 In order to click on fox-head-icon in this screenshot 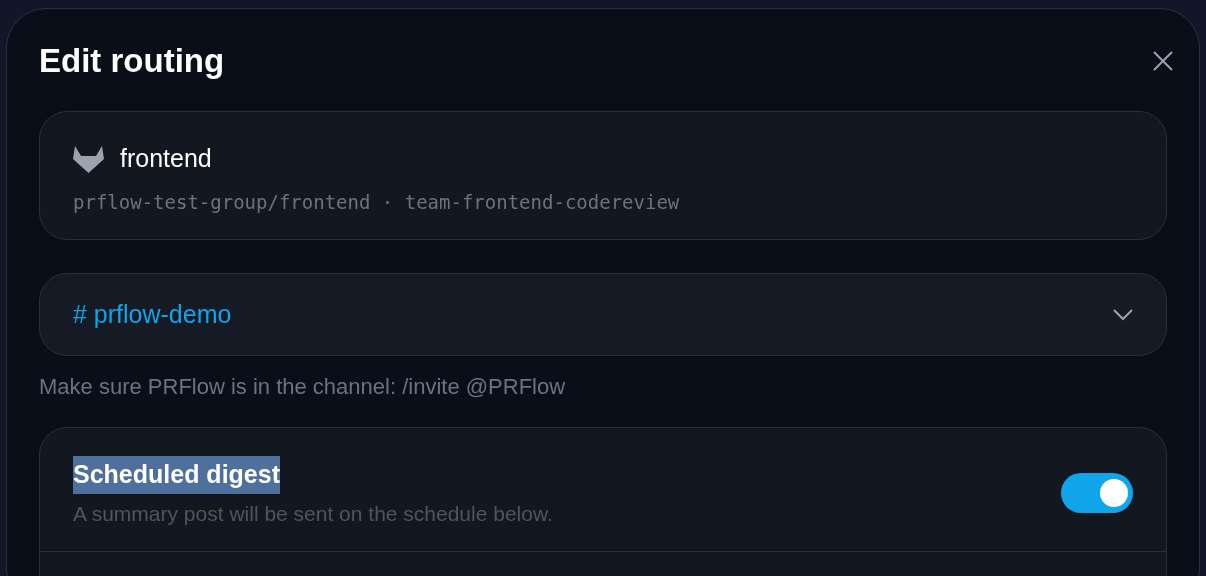, I will do `click(88, 158)`.